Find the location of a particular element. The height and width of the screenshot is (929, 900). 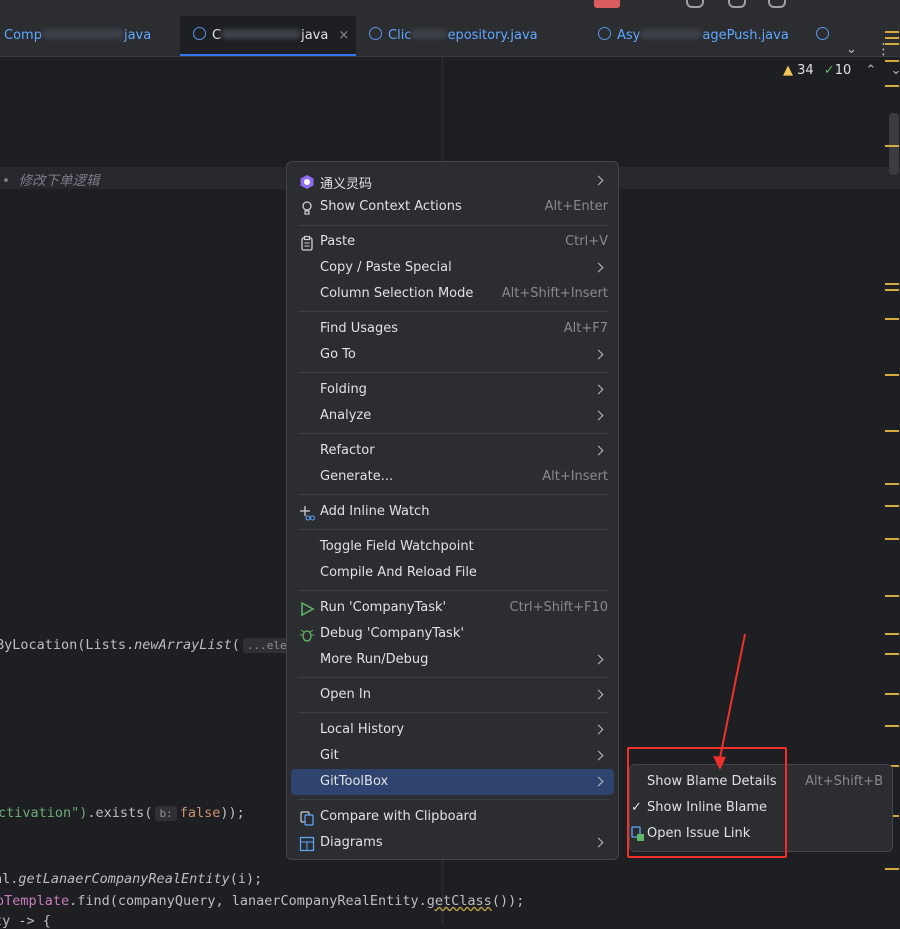

chevron-down-icon: ⌄ is located at coordinates (851, 49).